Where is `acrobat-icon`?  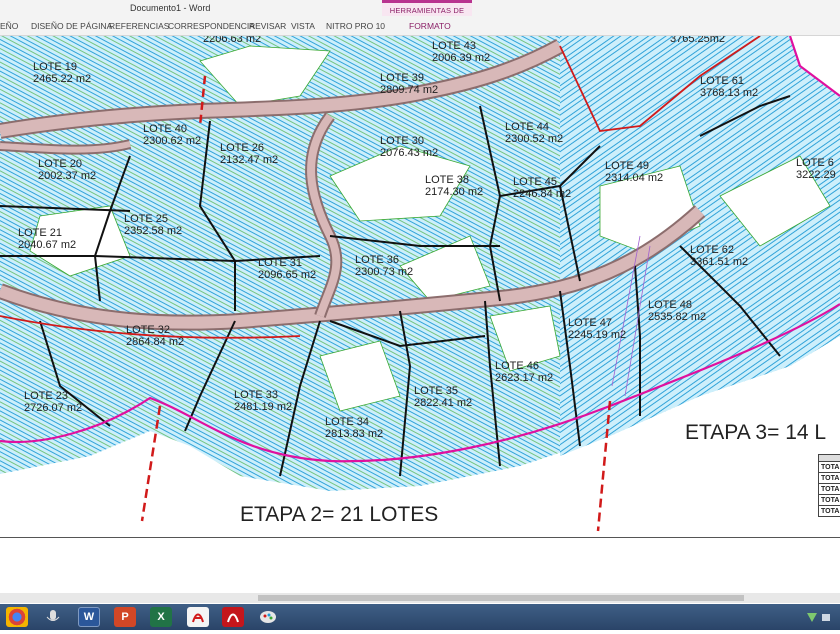 acrobat-icon is located at coordinates (198, 617).